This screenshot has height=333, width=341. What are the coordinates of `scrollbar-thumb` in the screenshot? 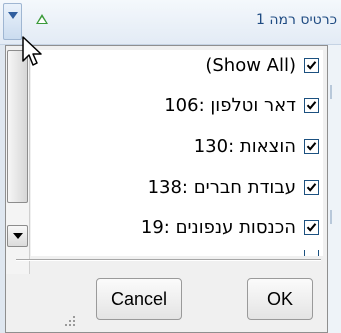 It's located at (17, 126).